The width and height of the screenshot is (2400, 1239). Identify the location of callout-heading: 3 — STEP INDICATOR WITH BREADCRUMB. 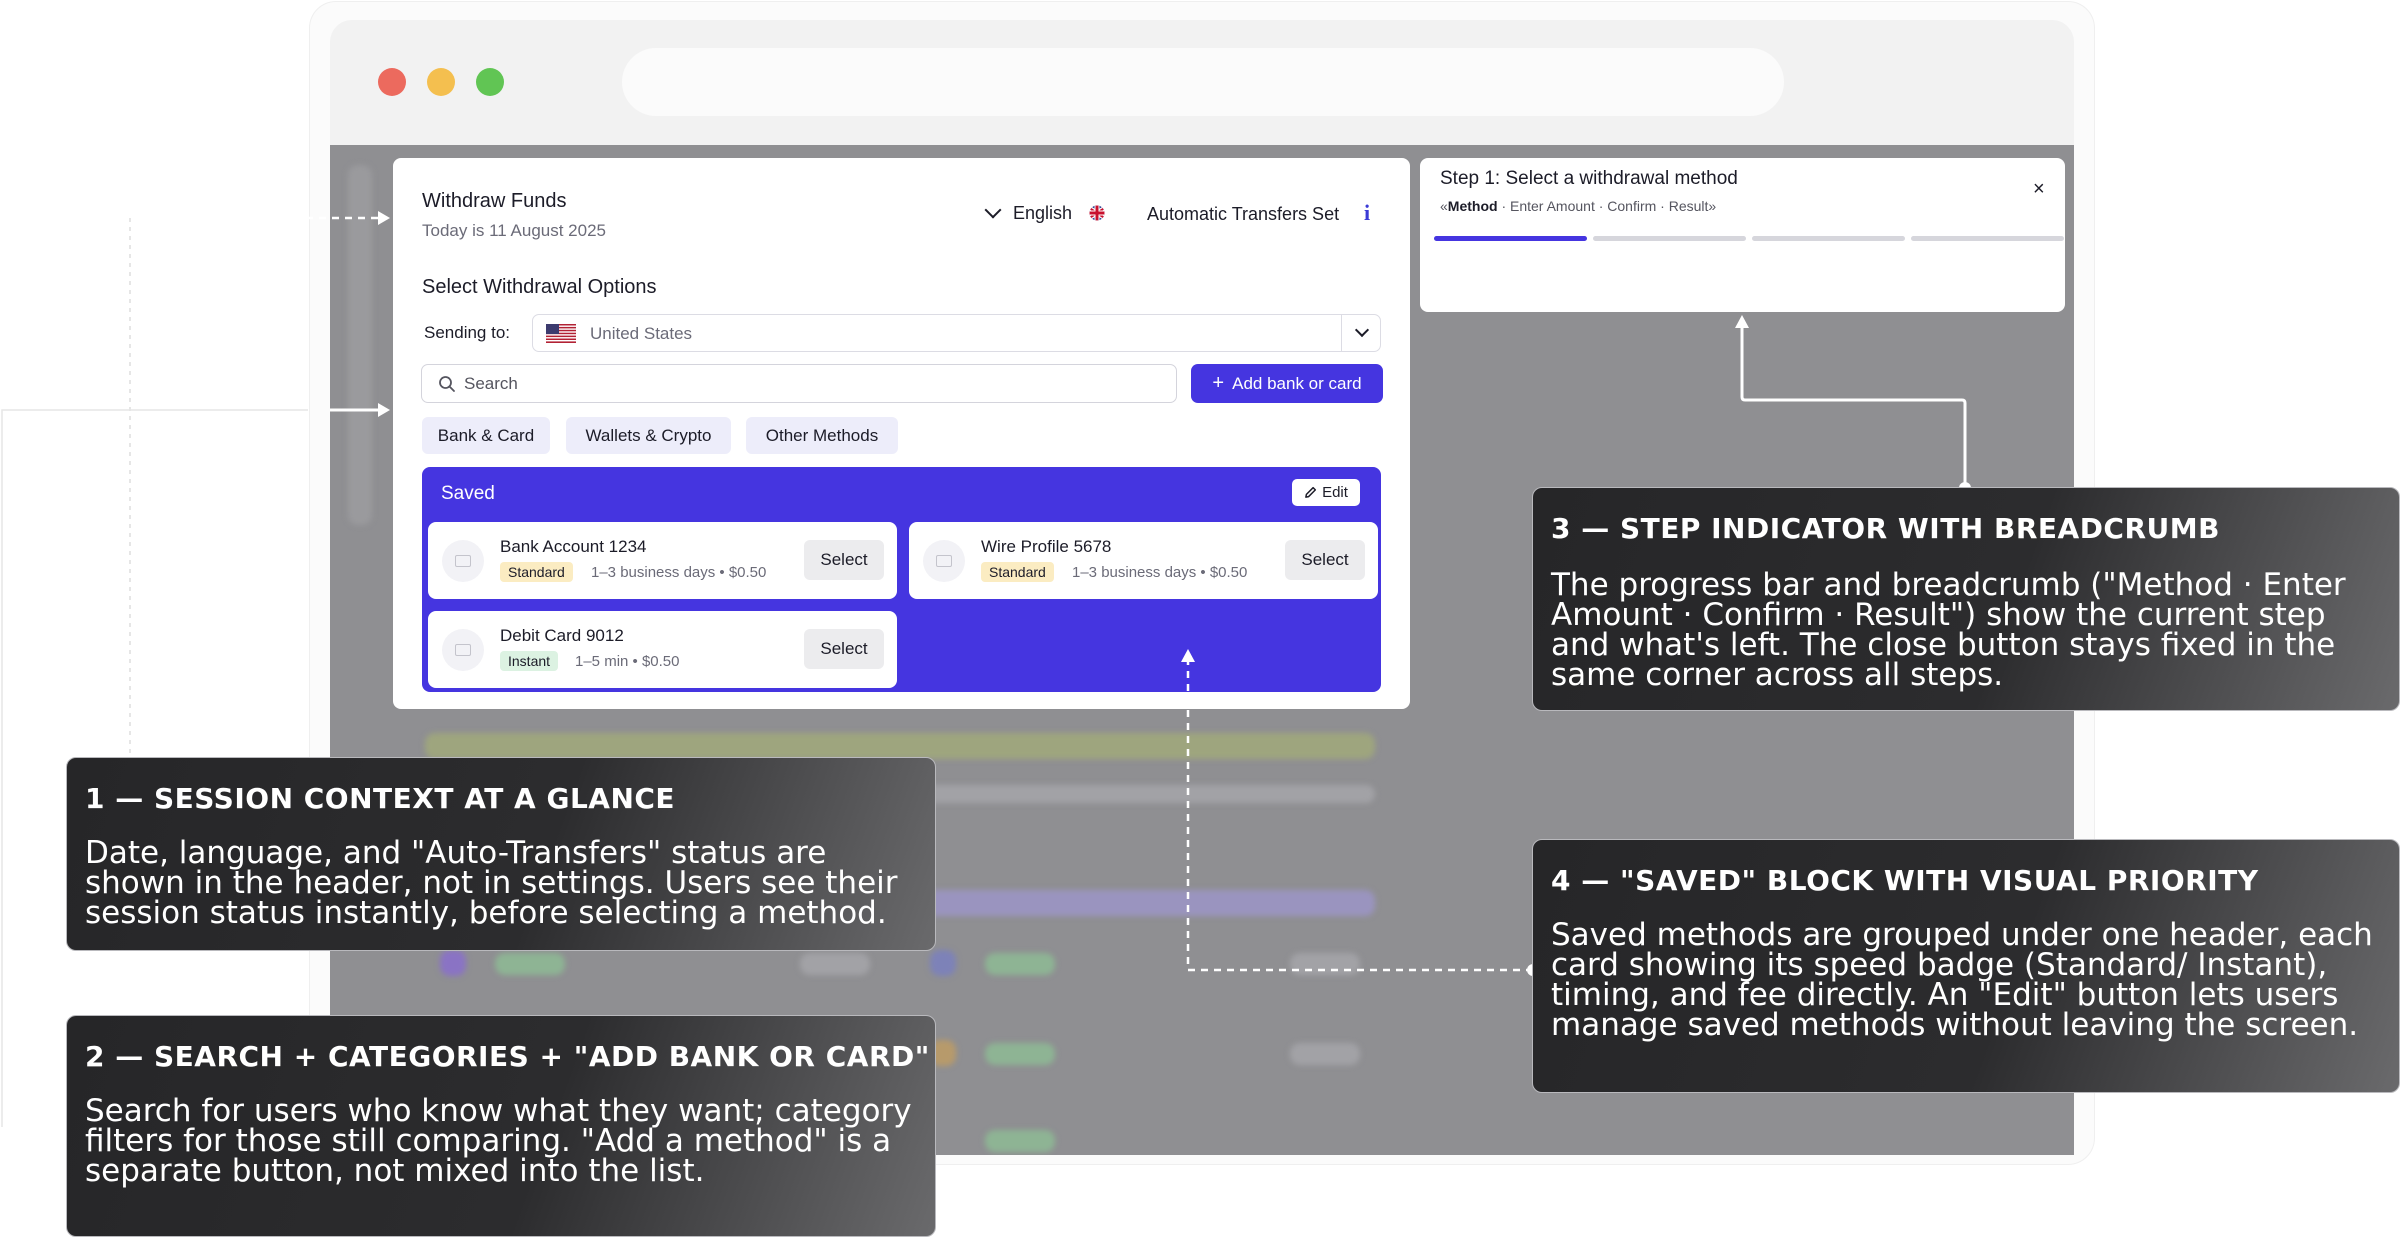
(1885, 528).